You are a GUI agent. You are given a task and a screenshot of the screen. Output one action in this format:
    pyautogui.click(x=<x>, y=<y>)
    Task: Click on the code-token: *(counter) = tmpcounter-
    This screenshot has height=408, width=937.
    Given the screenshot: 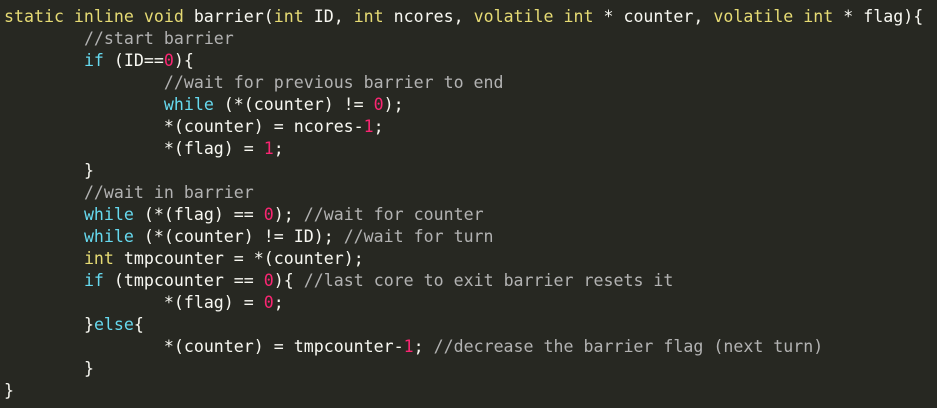 What is the action you would take?
    pyautogui.click(x=283, y=346)
    